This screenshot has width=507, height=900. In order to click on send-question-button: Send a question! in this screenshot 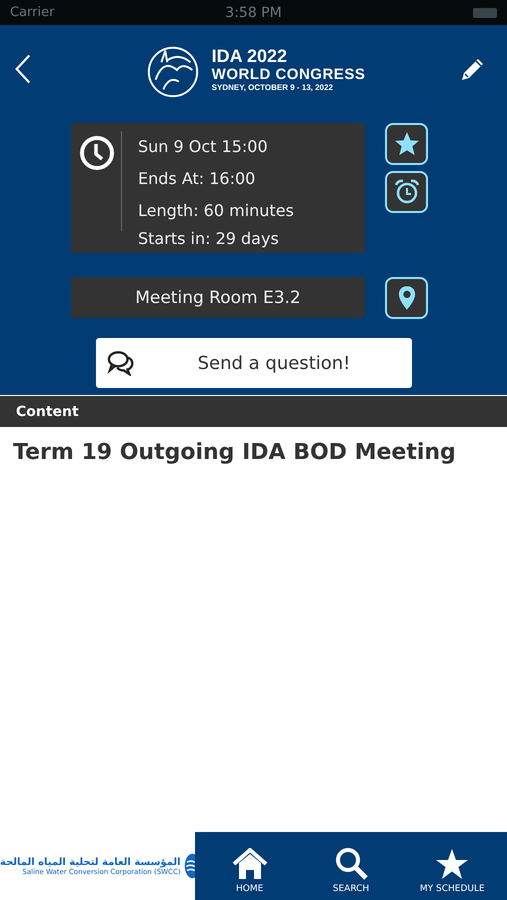, I will do `click(254, 363)`.